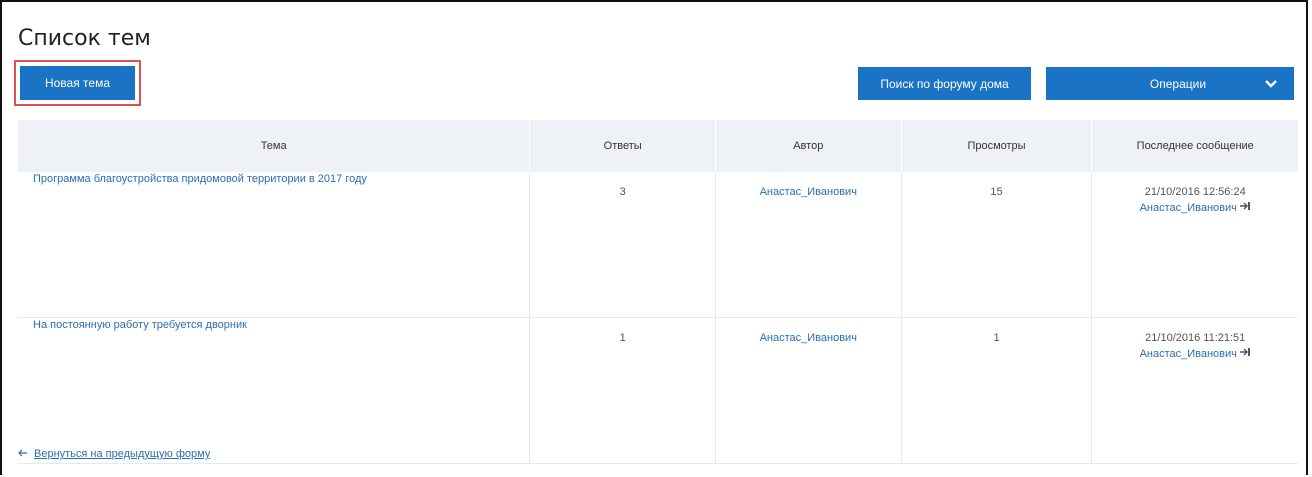  What do you see at coordinates (274, 146) in the screenshot?
I see `column-header-topic: Тема` at bounding box center [274, 146].